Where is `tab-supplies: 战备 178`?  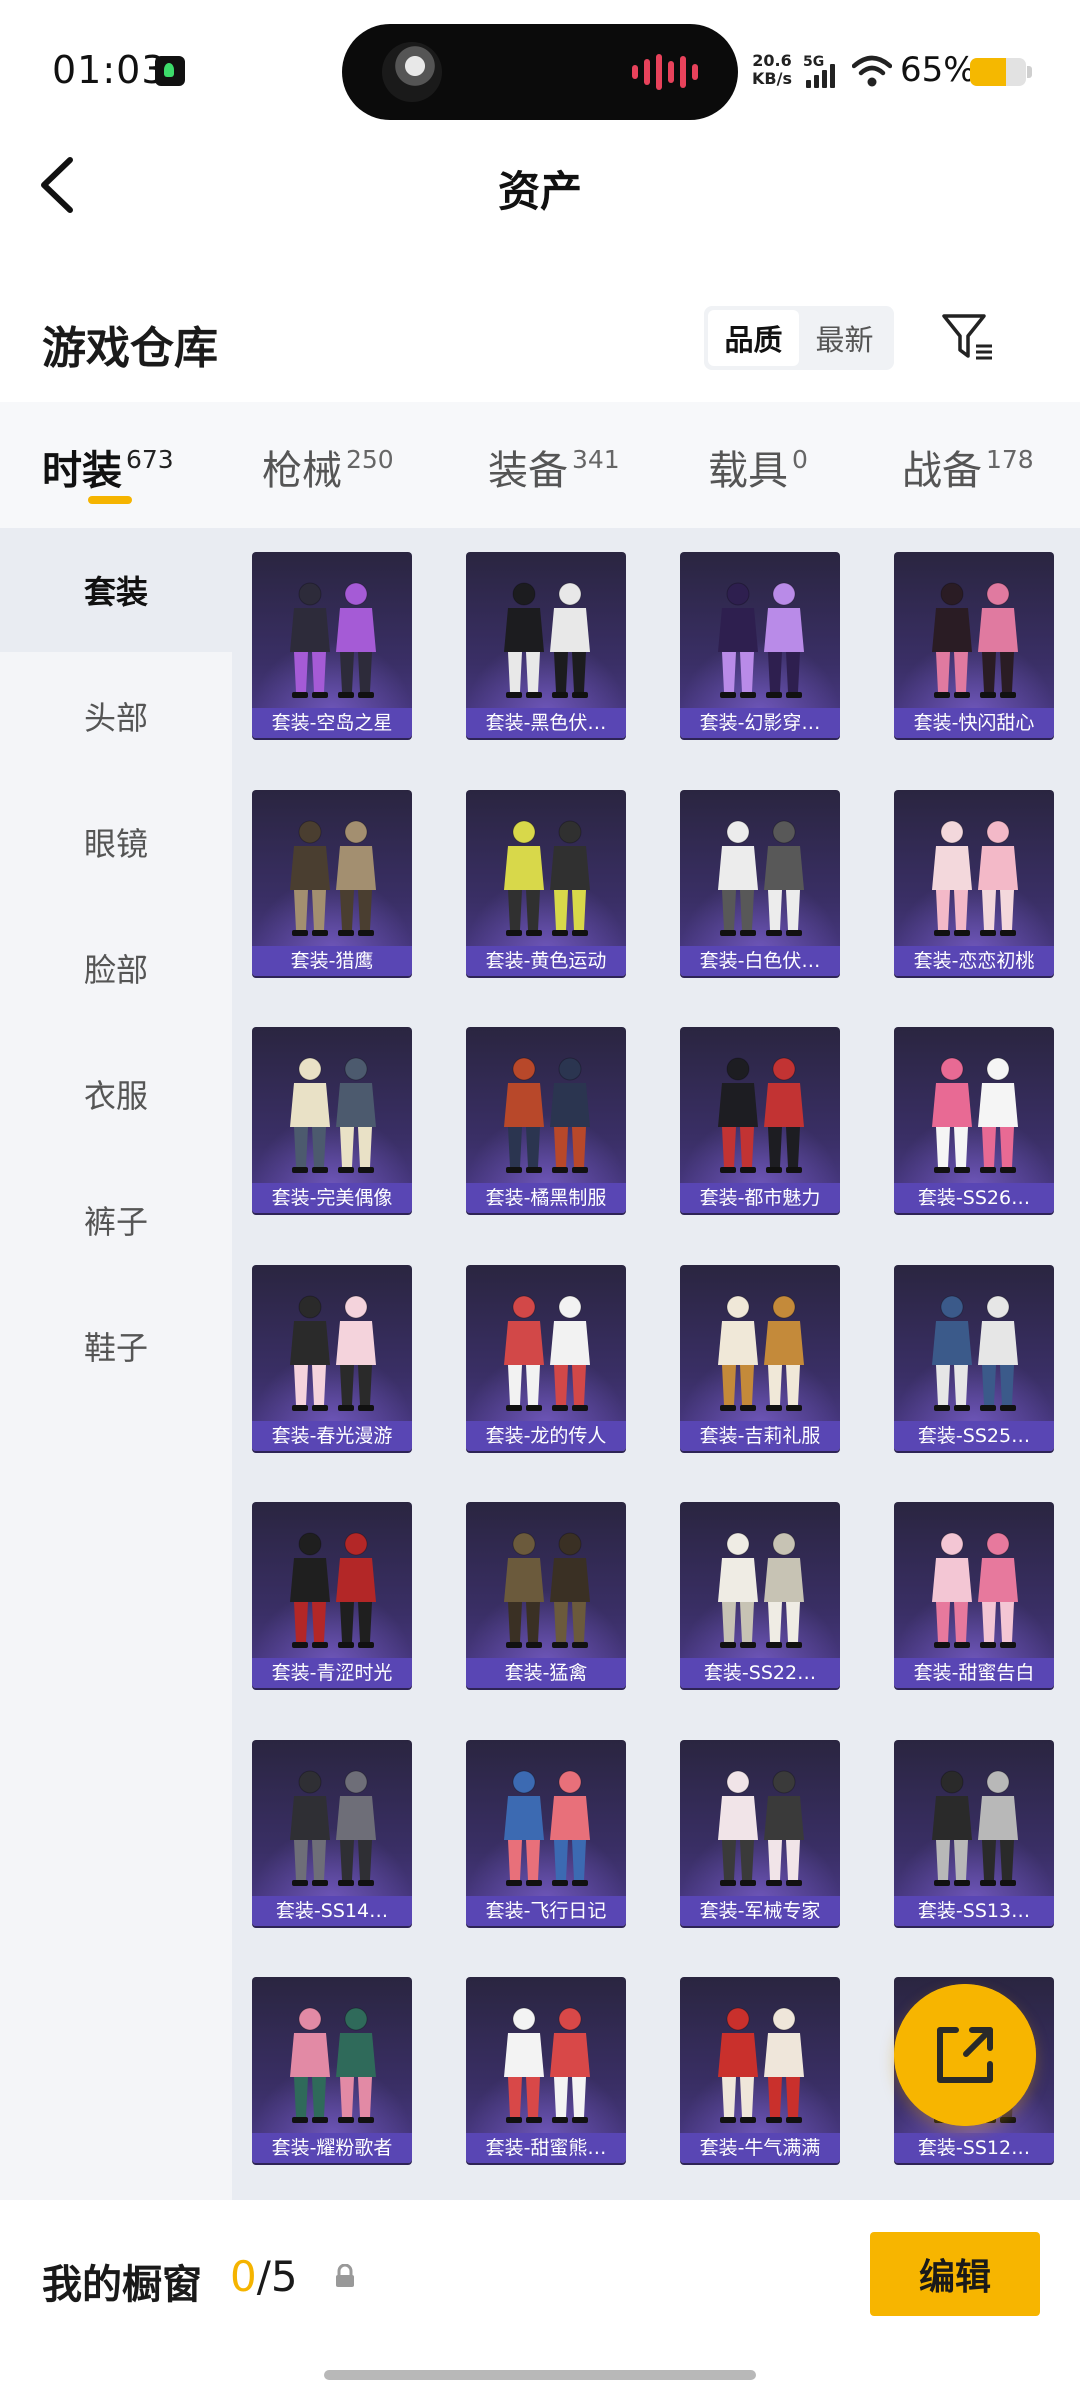 tab-supplies: 战备 178 is located at coordinates (968, 467).